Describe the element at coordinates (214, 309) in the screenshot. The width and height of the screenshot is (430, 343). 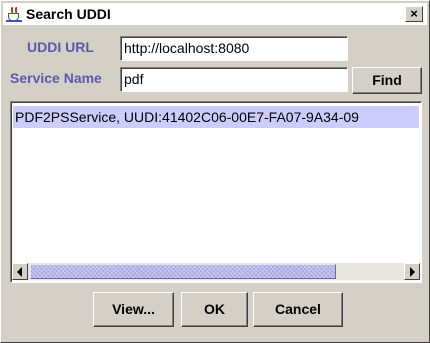
I see `ok-button: OK` at that location.